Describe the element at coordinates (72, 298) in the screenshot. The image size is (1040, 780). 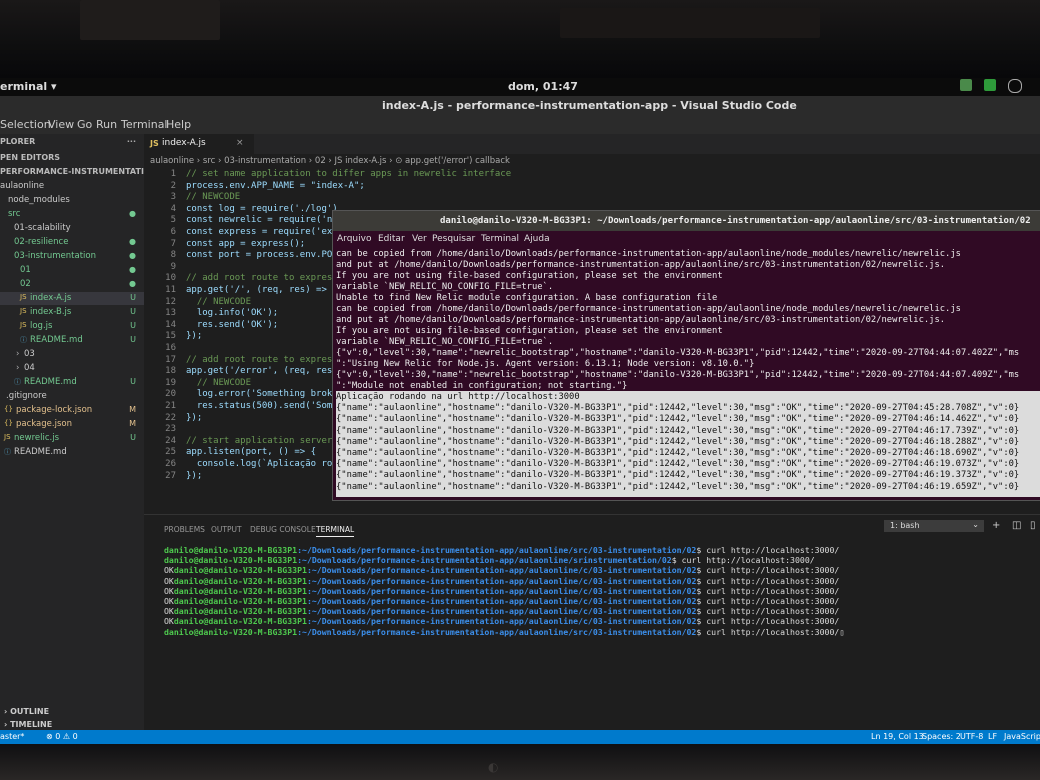
I see `tree-item-index-a: JS index-A.js U` at that location.